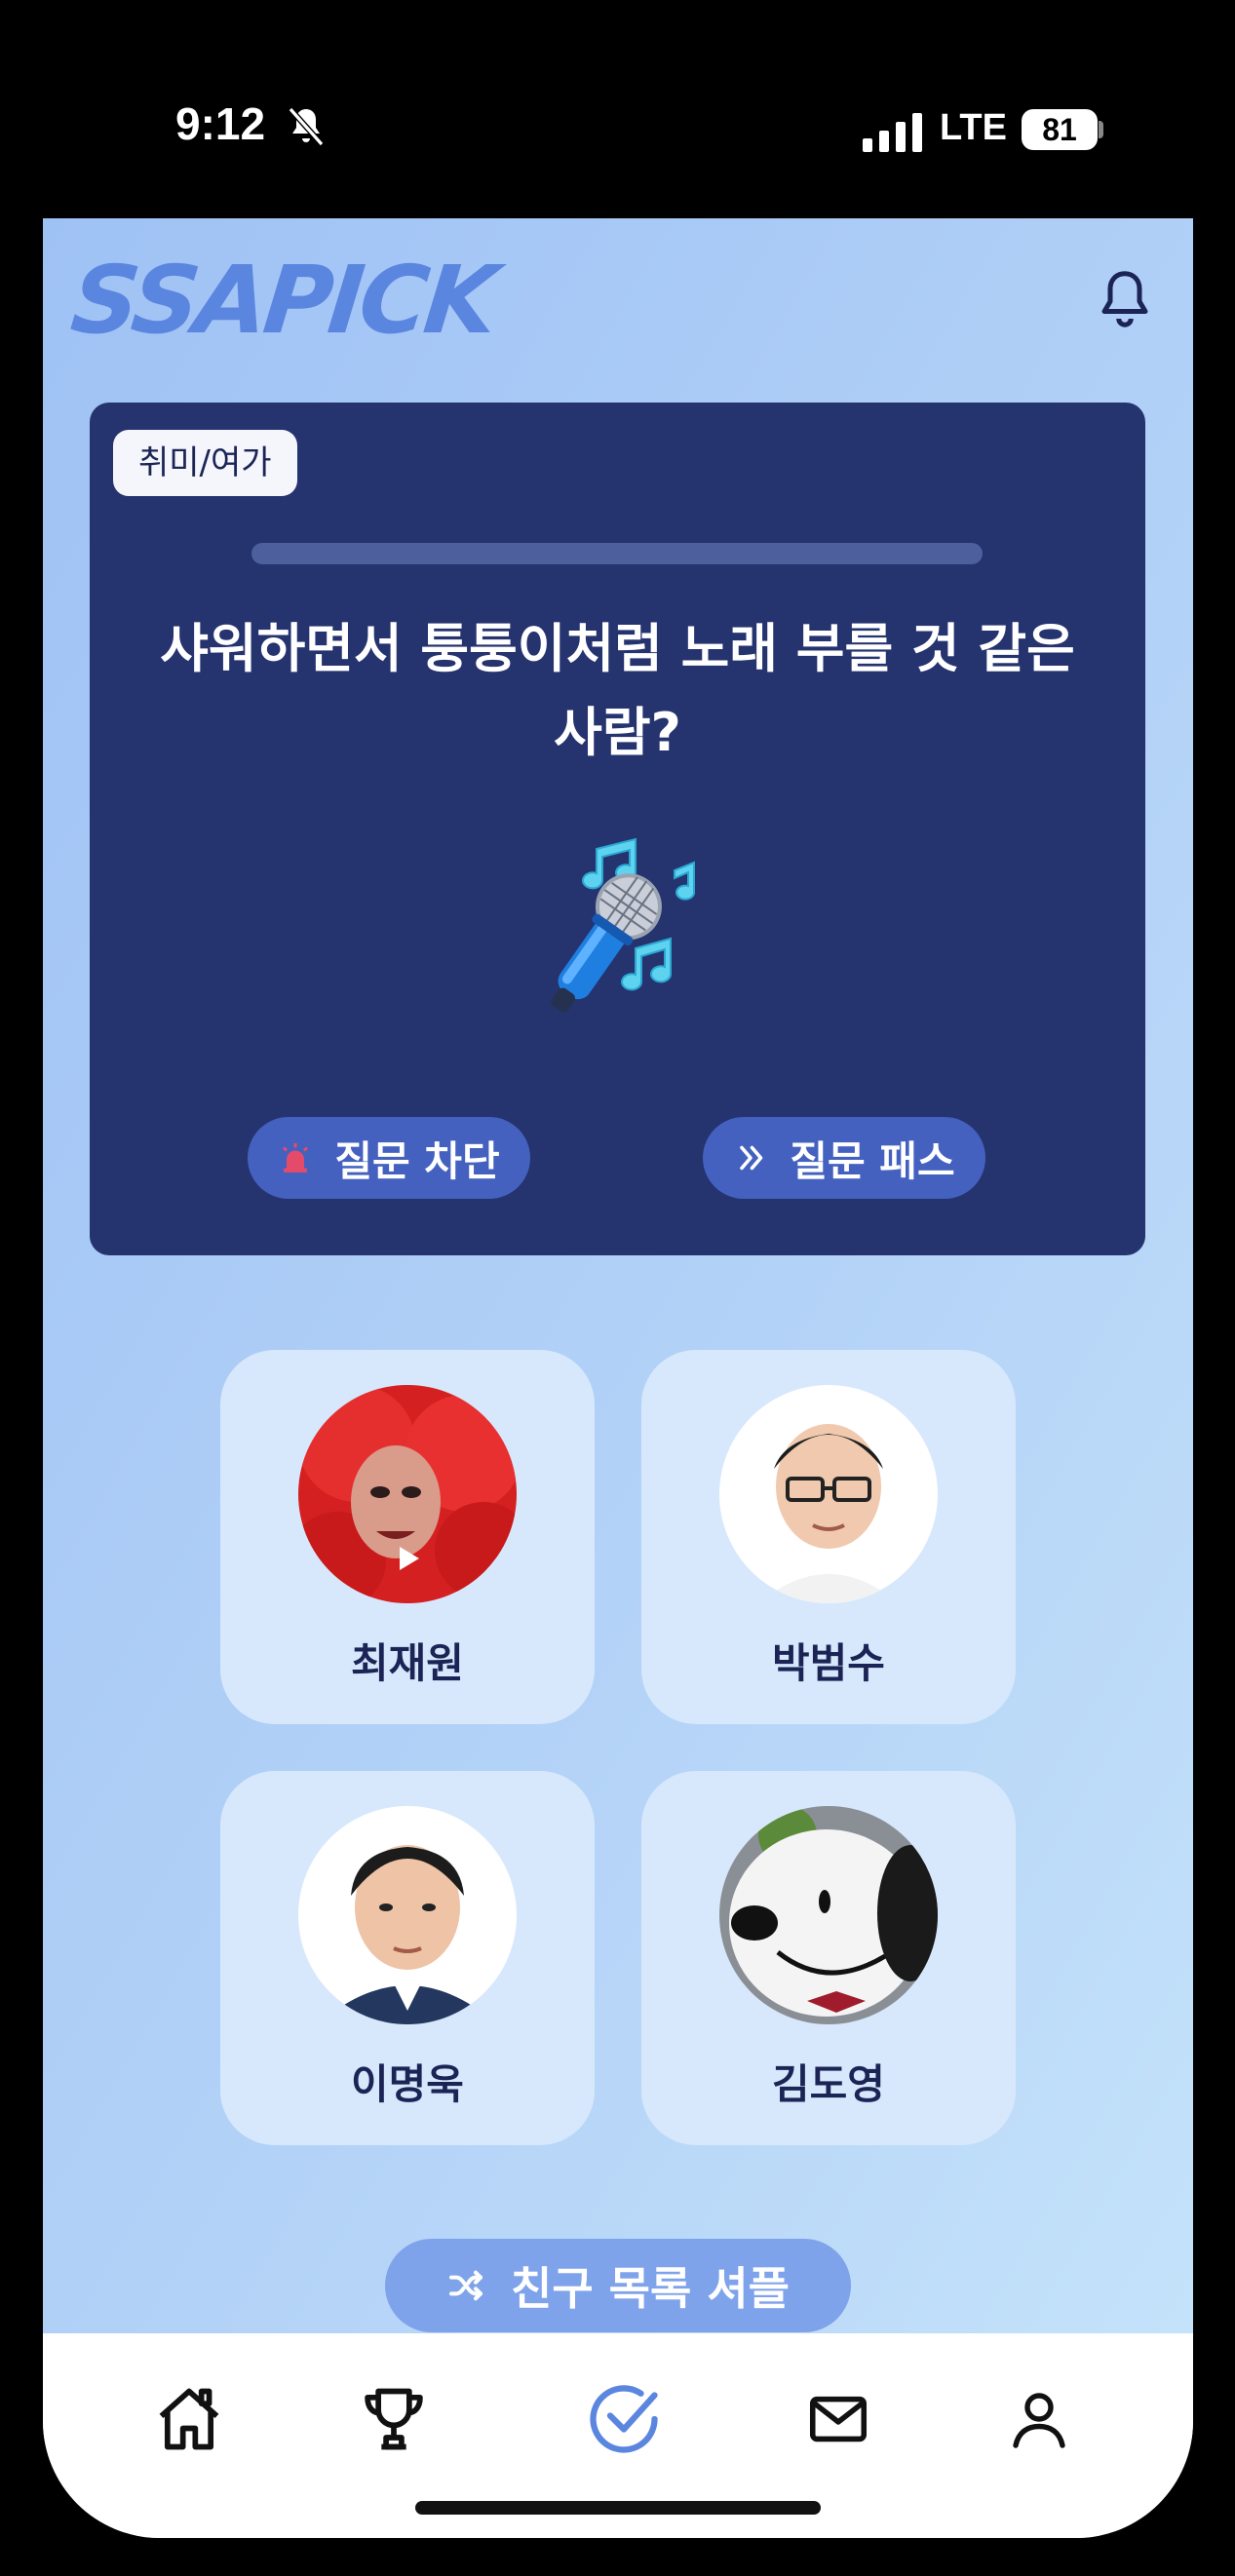 Image resolution: width=1235 pixels, height=2576 pixels. Describe the element at coordinates (1060, 129) in the screenshot. I see `battery-indicator: 81` at that location.